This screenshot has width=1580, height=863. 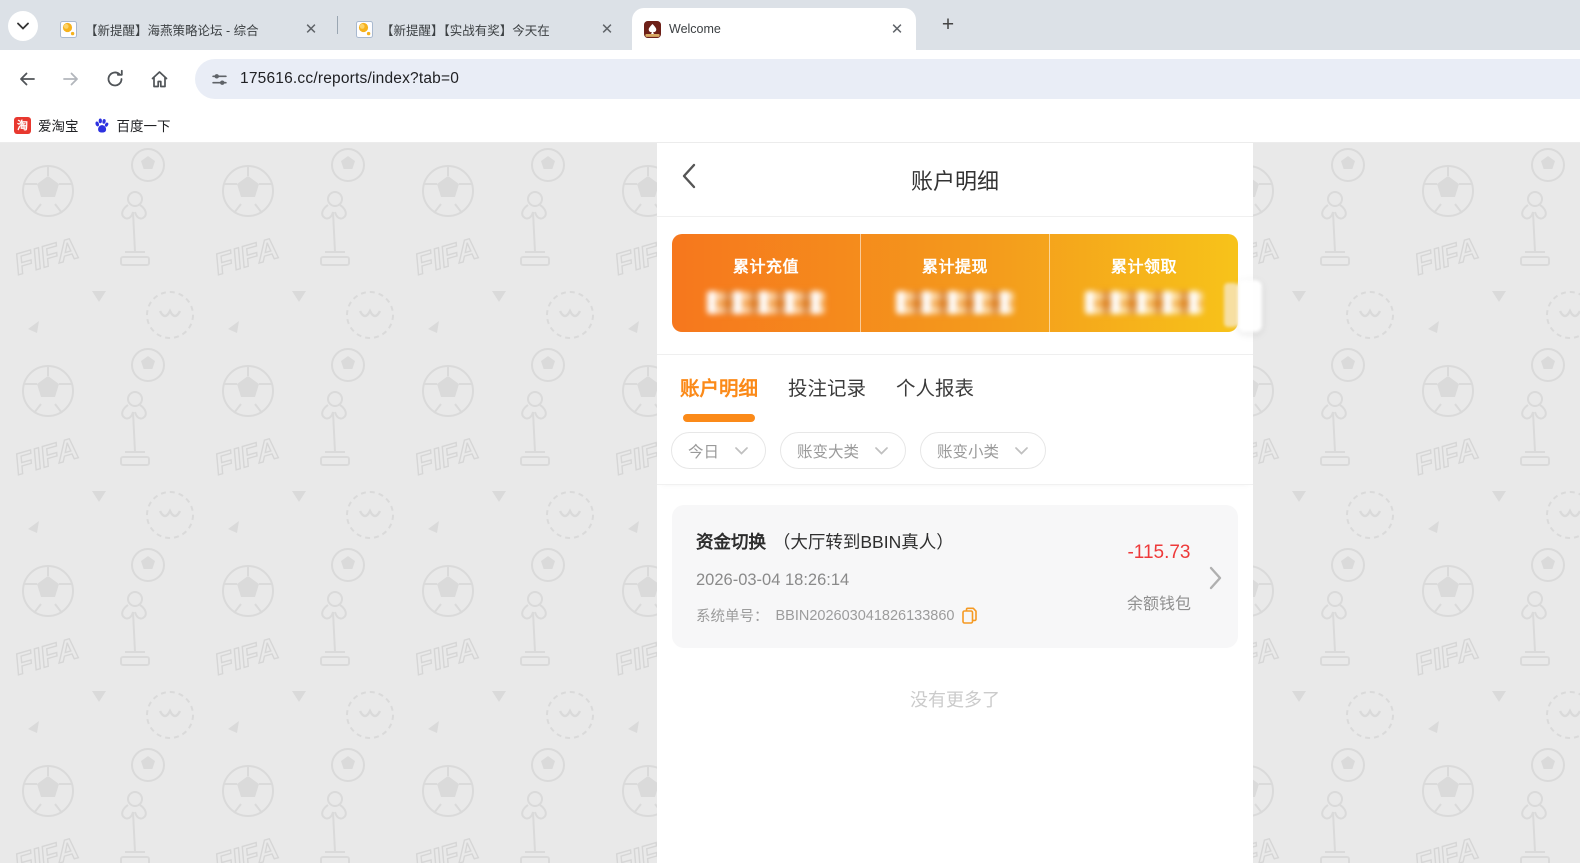 I want to click on bookmark-baidu: 百度一下, so click(x=132, y=125).